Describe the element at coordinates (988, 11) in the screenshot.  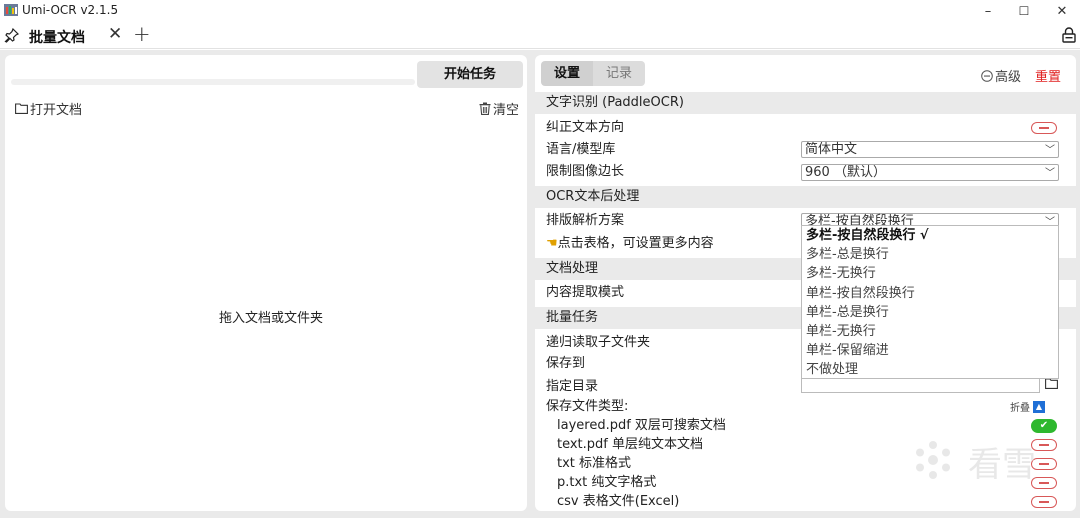
I see `minimize-button: –` at that location.